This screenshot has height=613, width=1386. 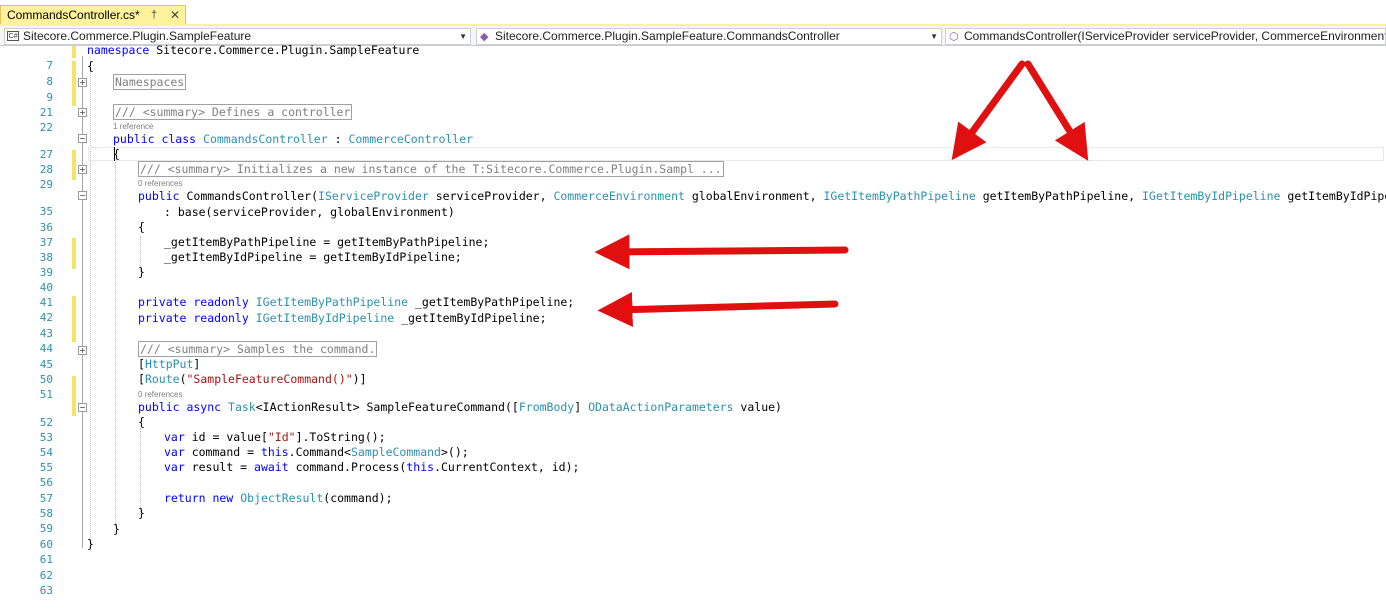 What do you see at coordinates (1056, 110) in the screenshot?
I see `arrow-to-member-dropdown-right` at bounding box center [1056, 110].